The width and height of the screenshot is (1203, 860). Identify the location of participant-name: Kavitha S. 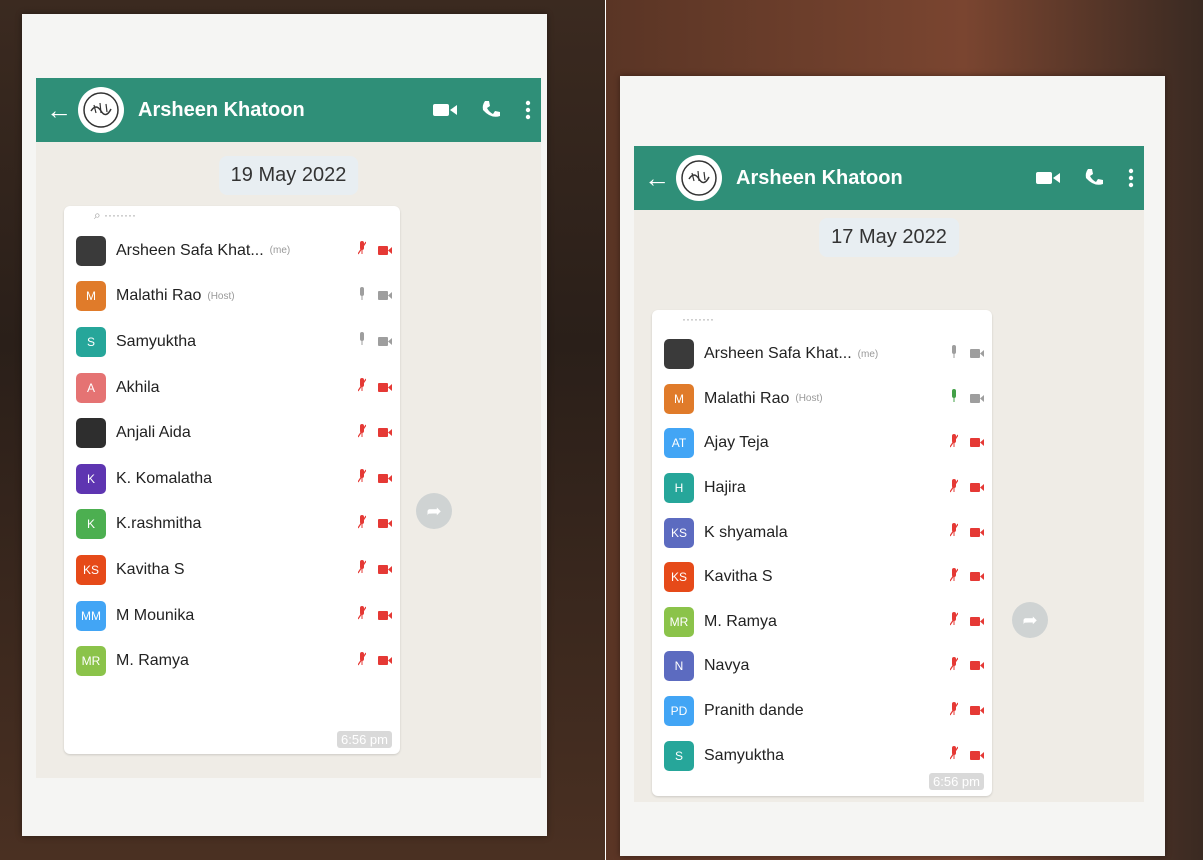
(150, 569).